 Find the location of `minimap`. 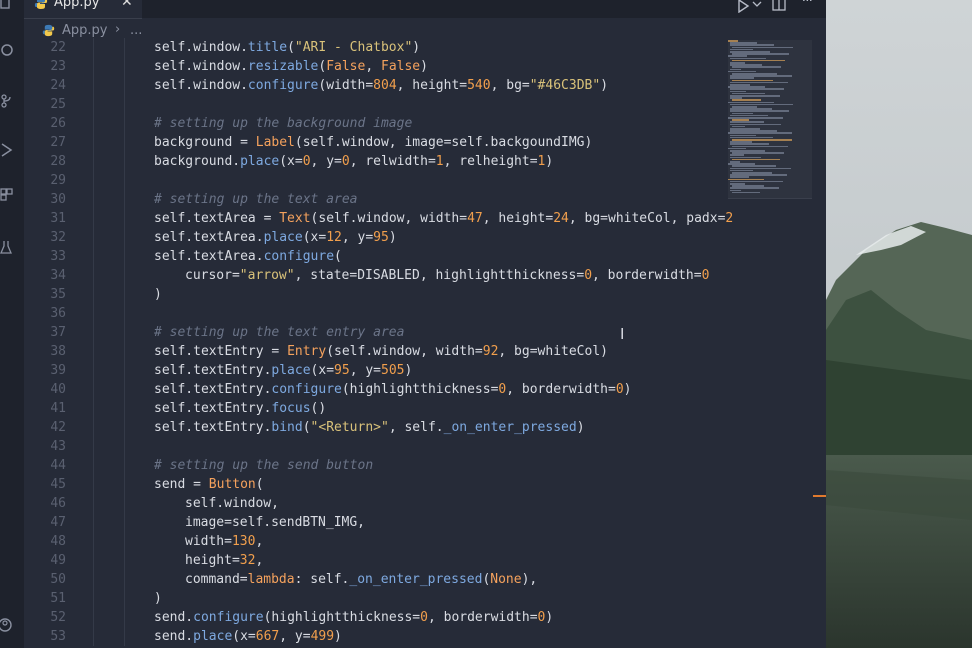

minimap is located at coordinates (770, 120).